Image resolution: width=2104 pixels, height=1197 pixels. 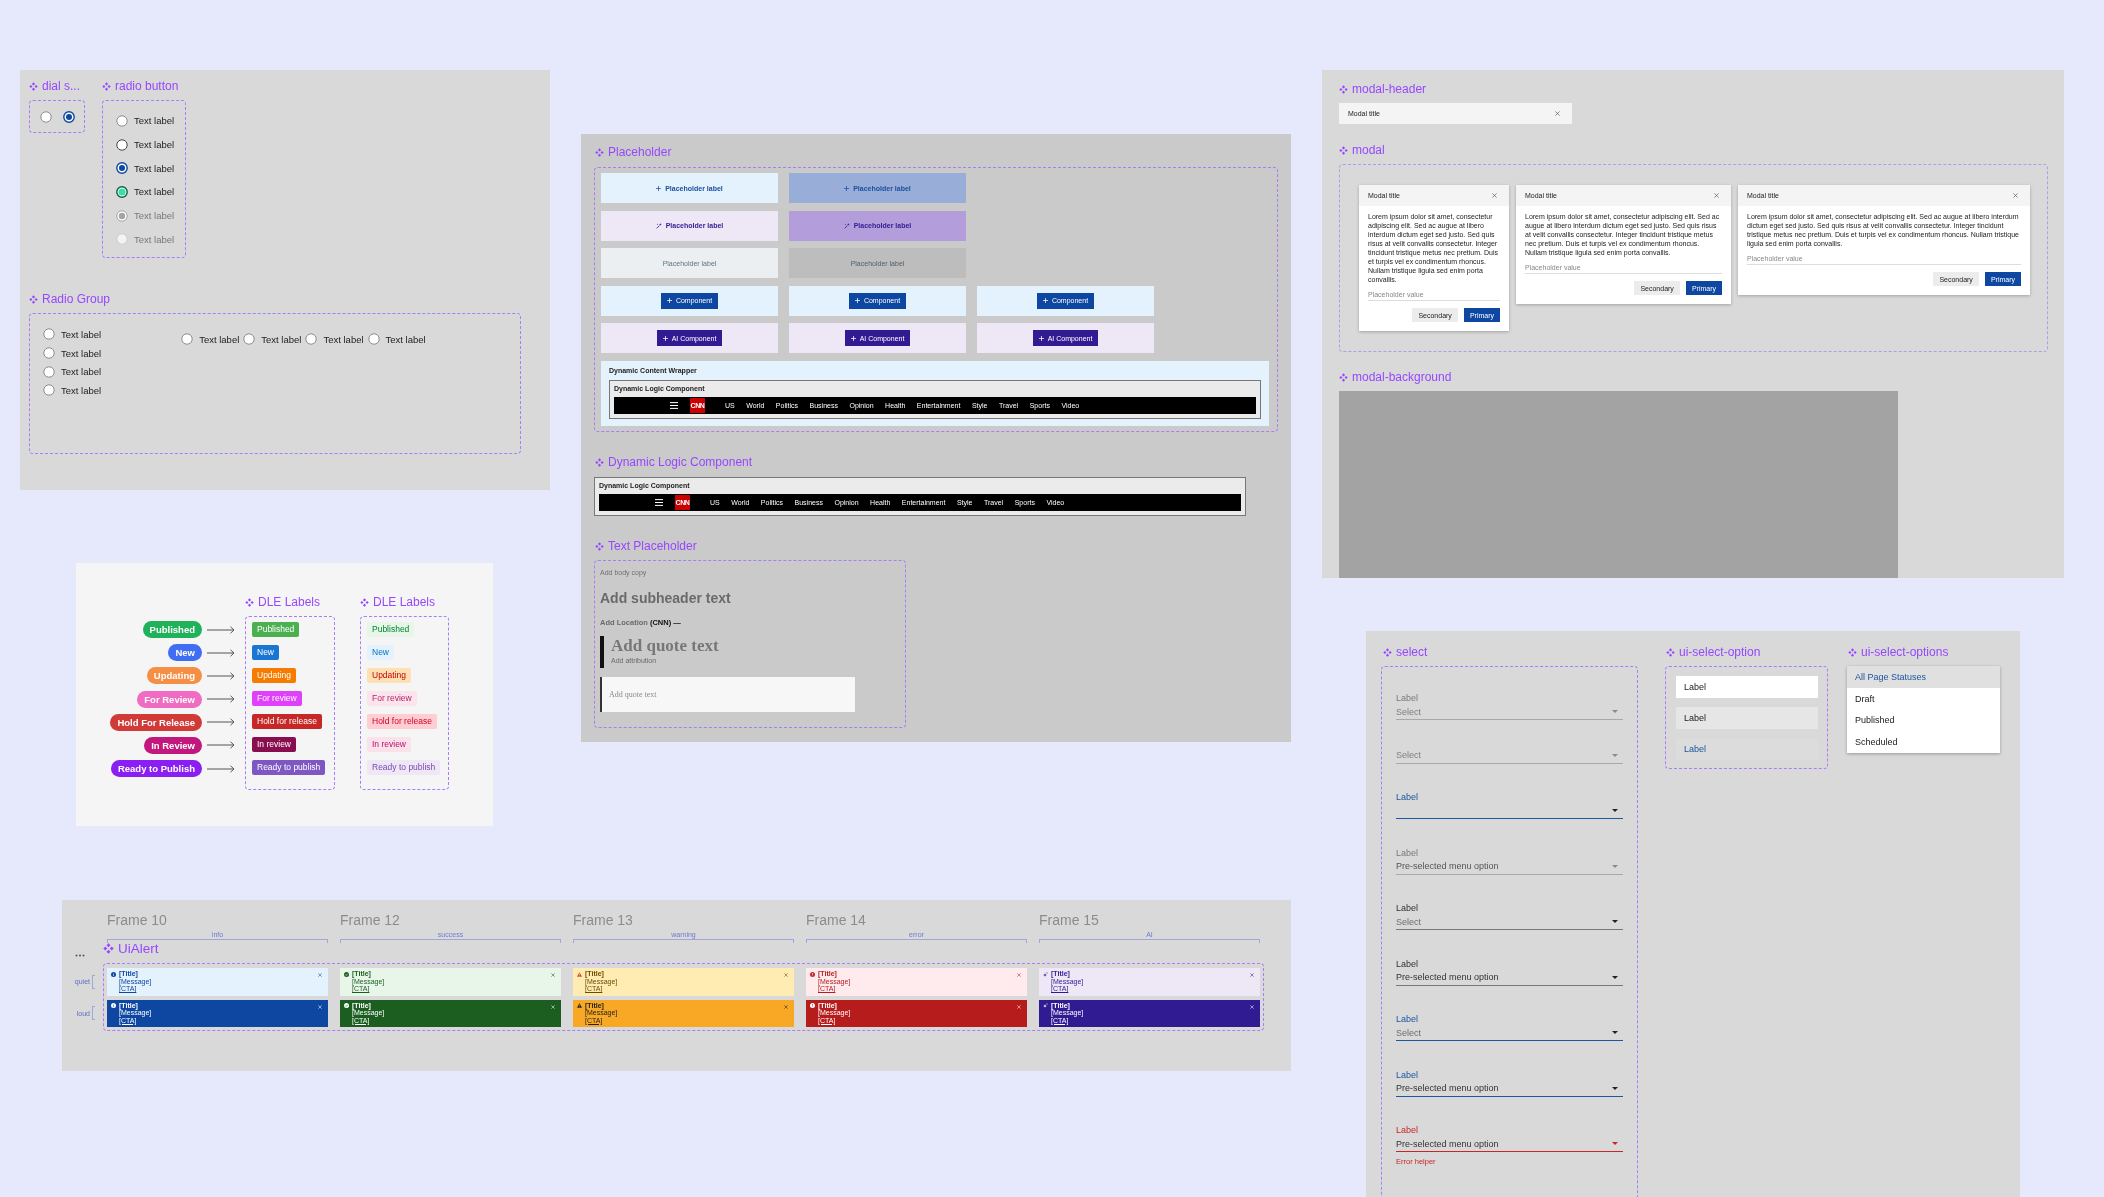 I want to click on frame-label: Frame 12, so click(x=370, y=920).